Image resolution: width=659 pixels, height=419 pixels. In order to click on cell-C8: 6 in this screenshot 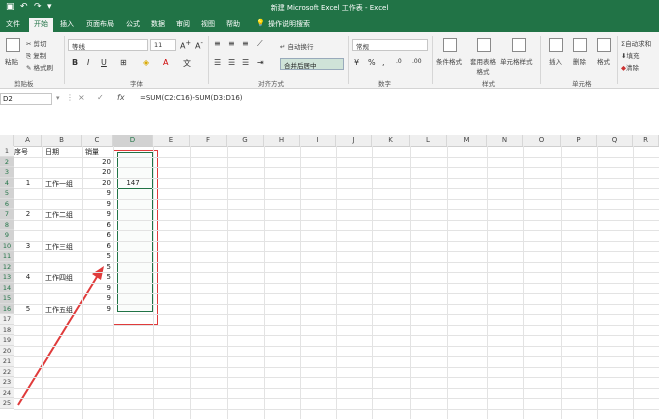, I will do `click(101, 225)`.